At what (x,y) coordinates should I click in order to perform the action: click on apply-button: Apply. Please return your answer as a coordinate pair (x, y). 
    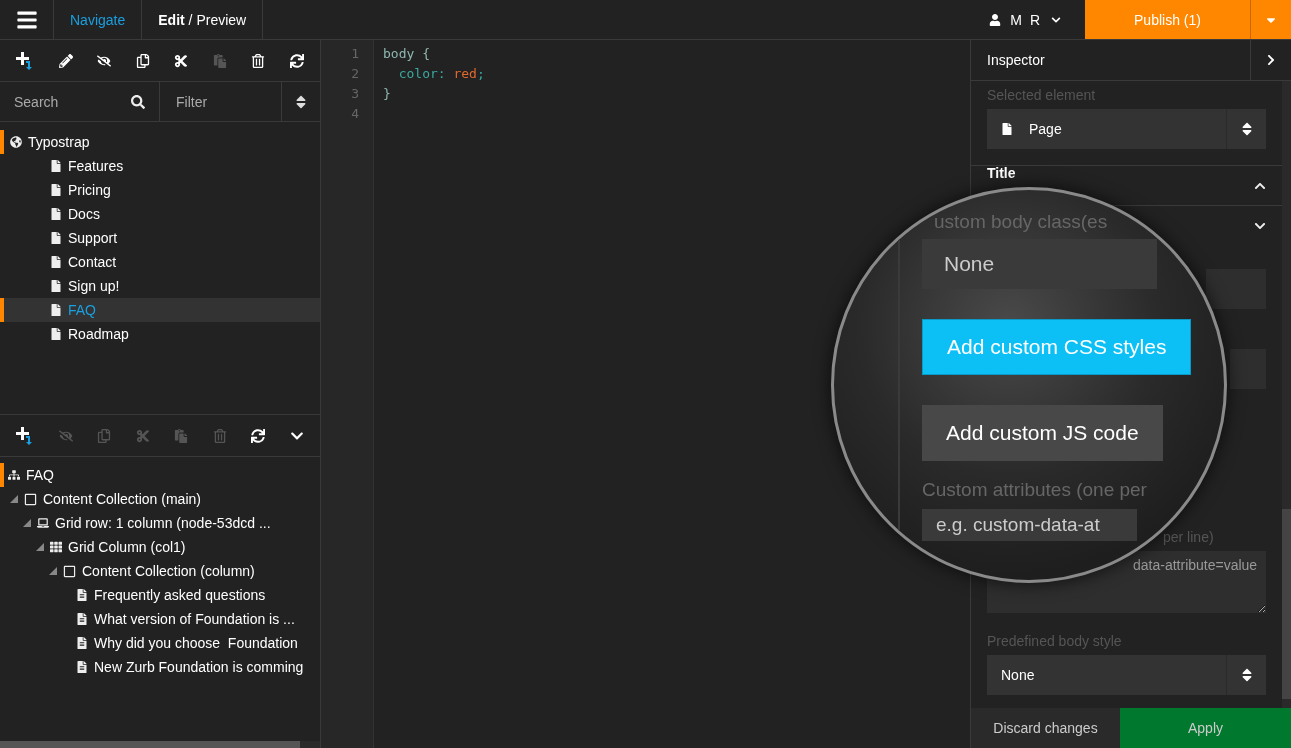
    Looking at the image, I should click on (1205, 728).